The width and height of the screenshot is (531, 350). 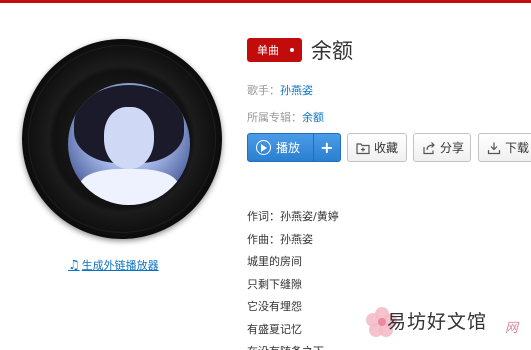 What do you see at coordinates (293, 216) in the screenshot?
I see `lyrics-line: 作词：孙燕姿/黄婷` at bounding box center [293, 216].